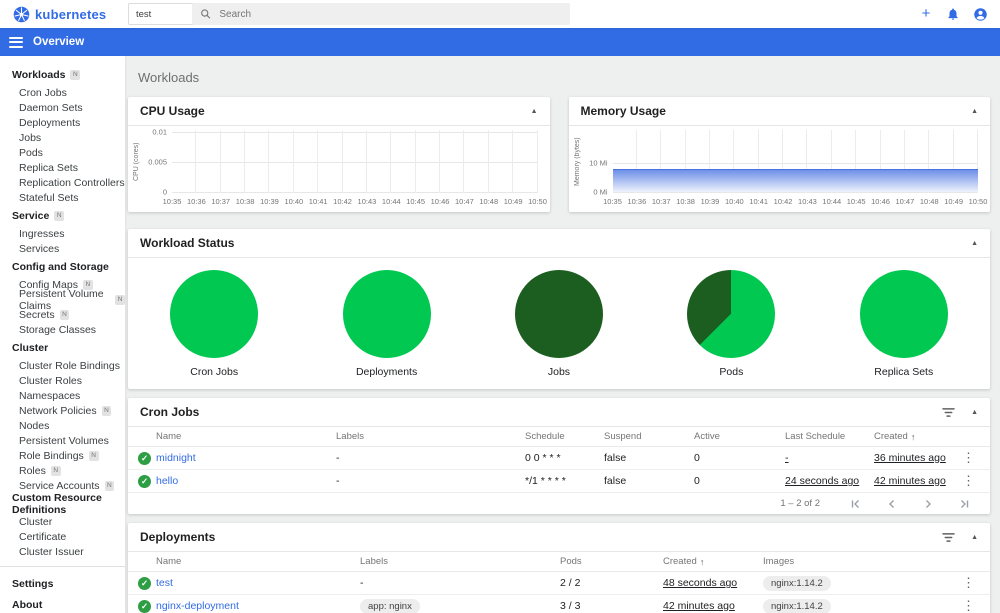  Describe the element at coordinates (62, 248) in the screenshot. I see `sidebar-item-services: Services` at that location.